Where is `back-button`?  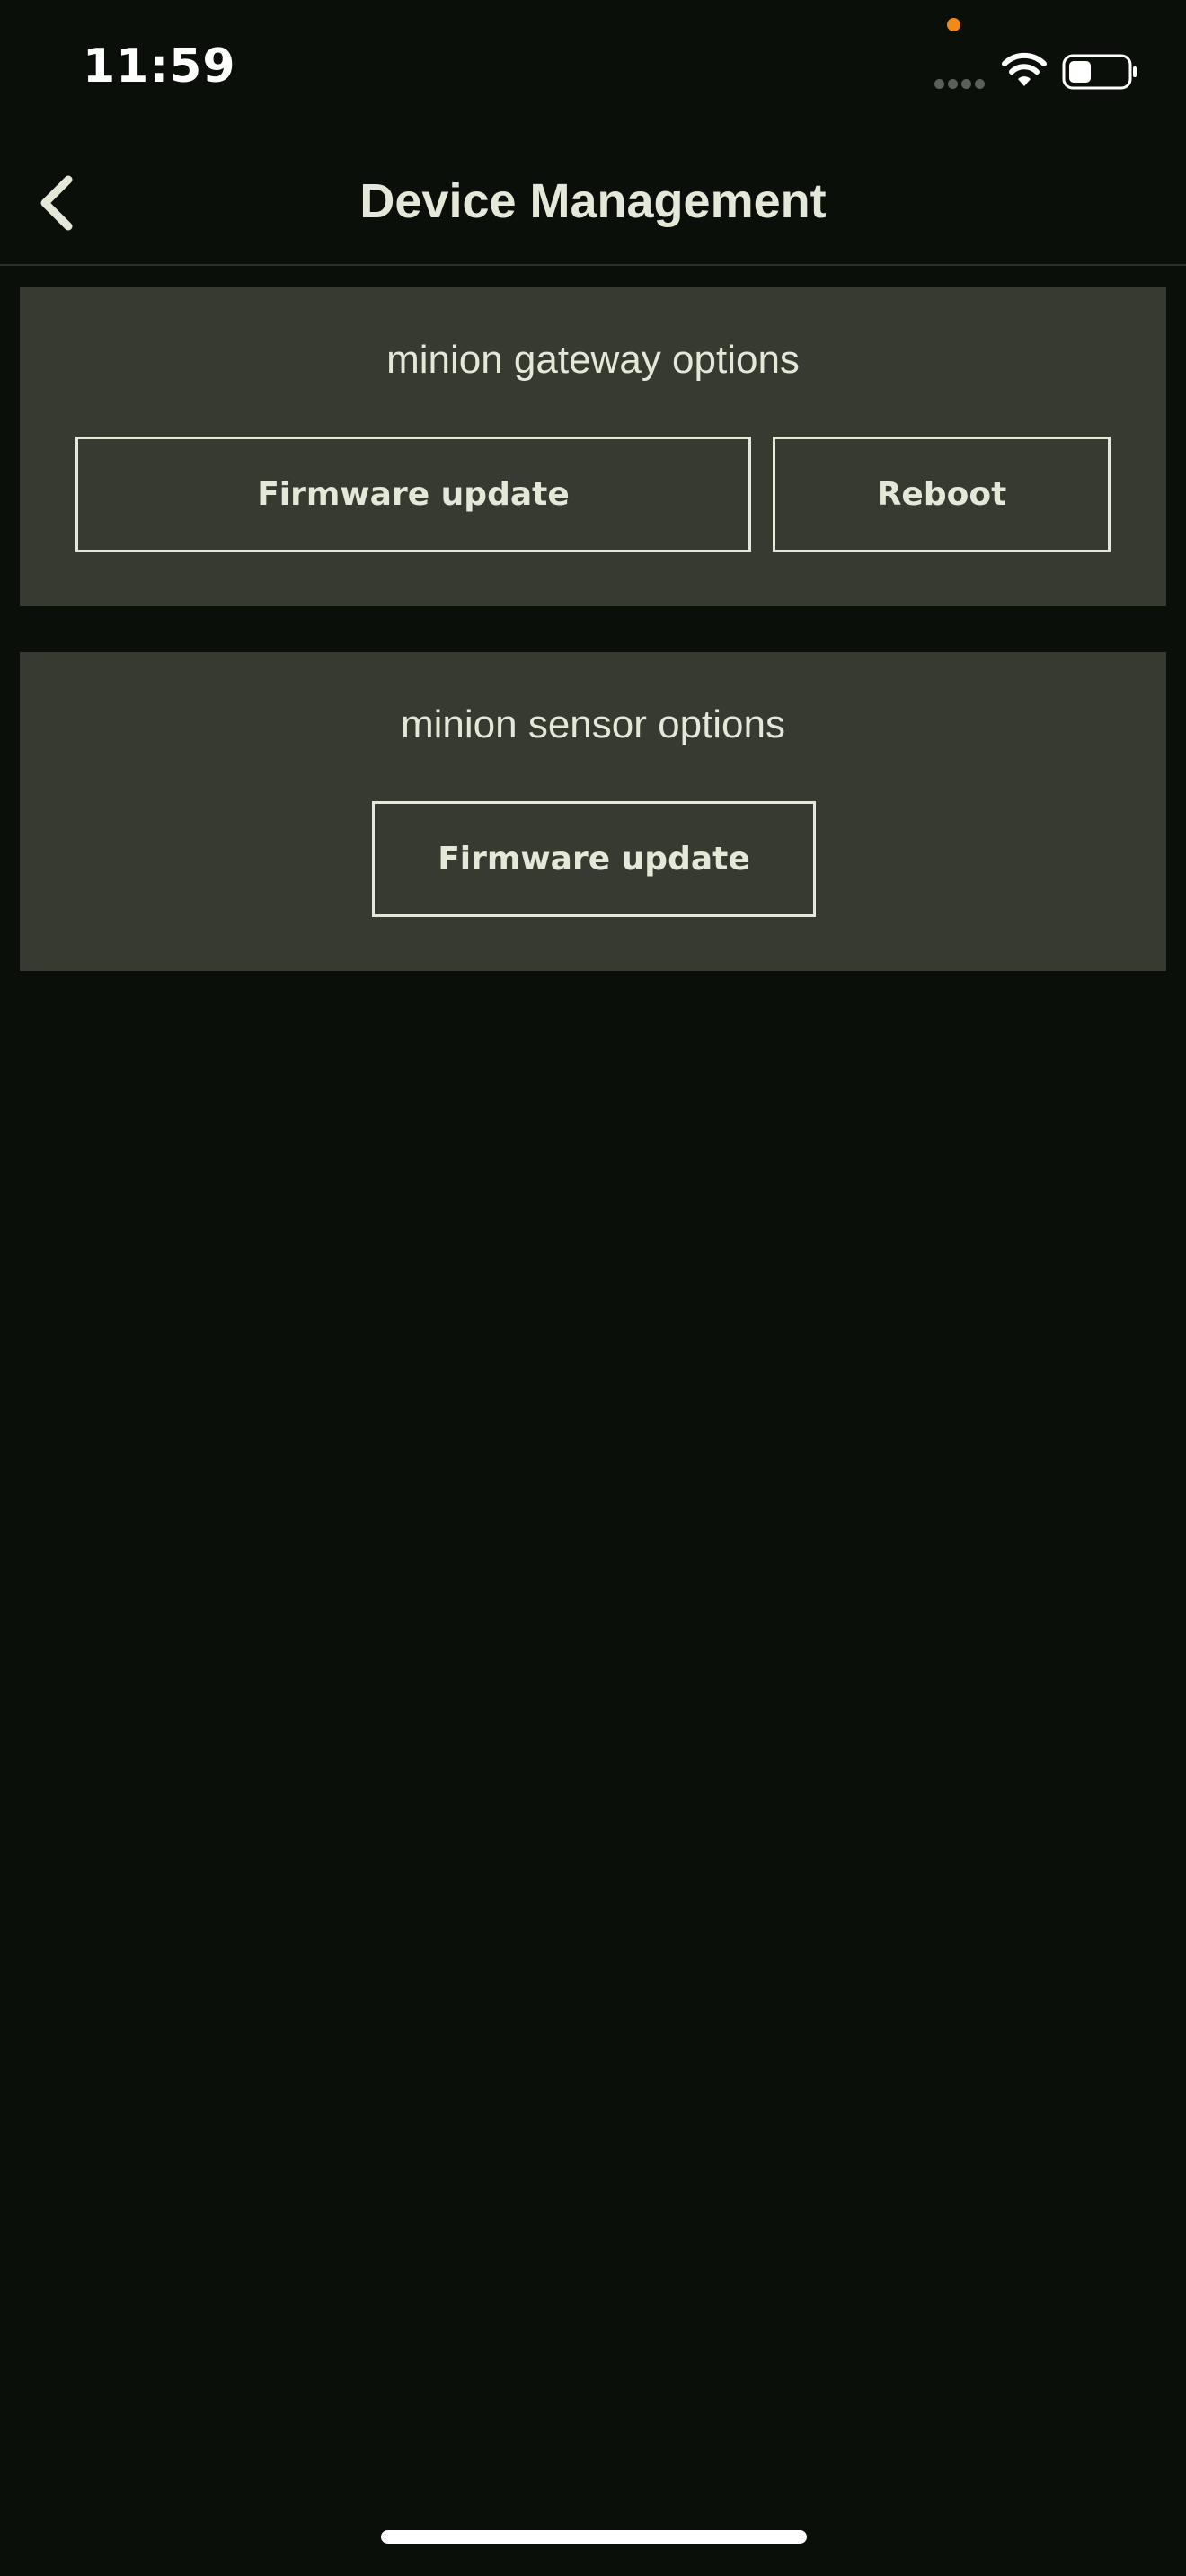 back-button is located at coordinates (56, 203).